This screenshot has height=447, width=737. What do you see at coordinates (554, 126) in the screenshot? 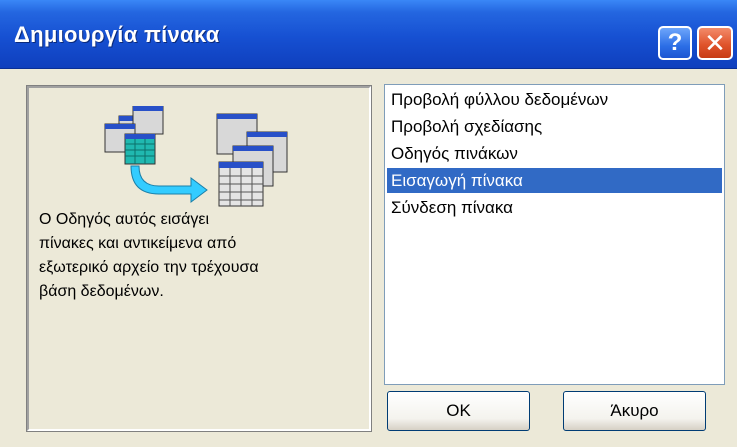
I see `list-item-design-view: Προβολή σχεδίασης` at bounding box center [554, 126].